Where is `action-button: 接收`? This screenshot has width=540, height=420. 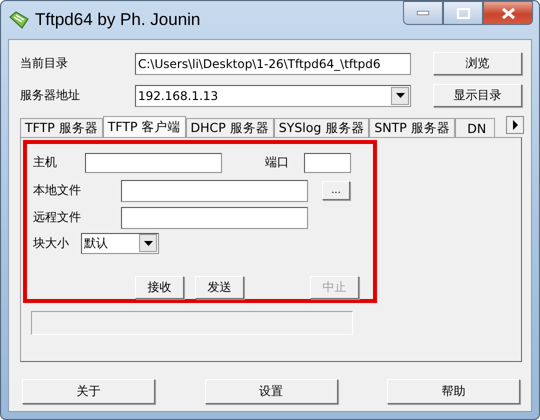
action-button: 接收 is located at coordinates (159, 287).